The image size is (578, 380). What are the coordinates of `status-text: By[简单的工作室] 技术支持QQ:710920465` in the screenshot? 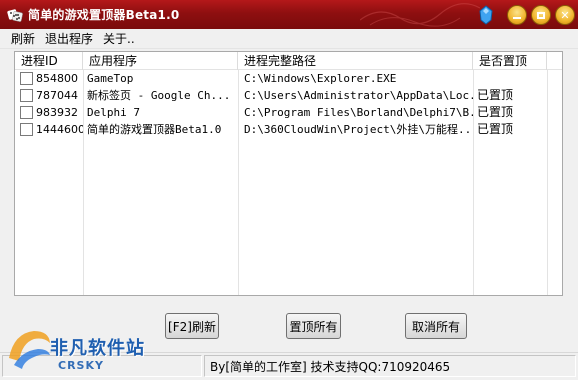 It's located at (330, 367).